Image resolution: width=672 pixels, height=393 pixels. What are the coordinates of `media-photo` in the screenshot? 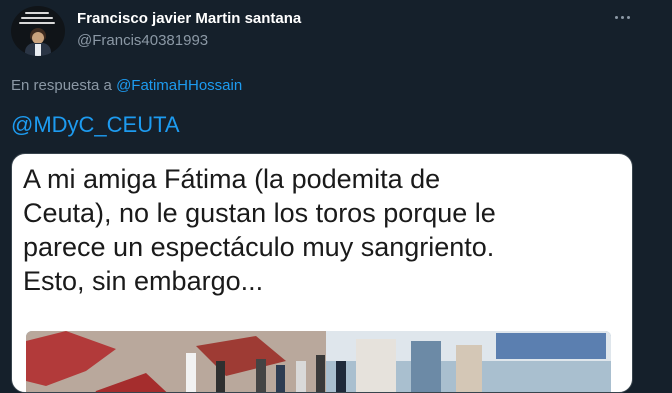 It's located at (318, 361).